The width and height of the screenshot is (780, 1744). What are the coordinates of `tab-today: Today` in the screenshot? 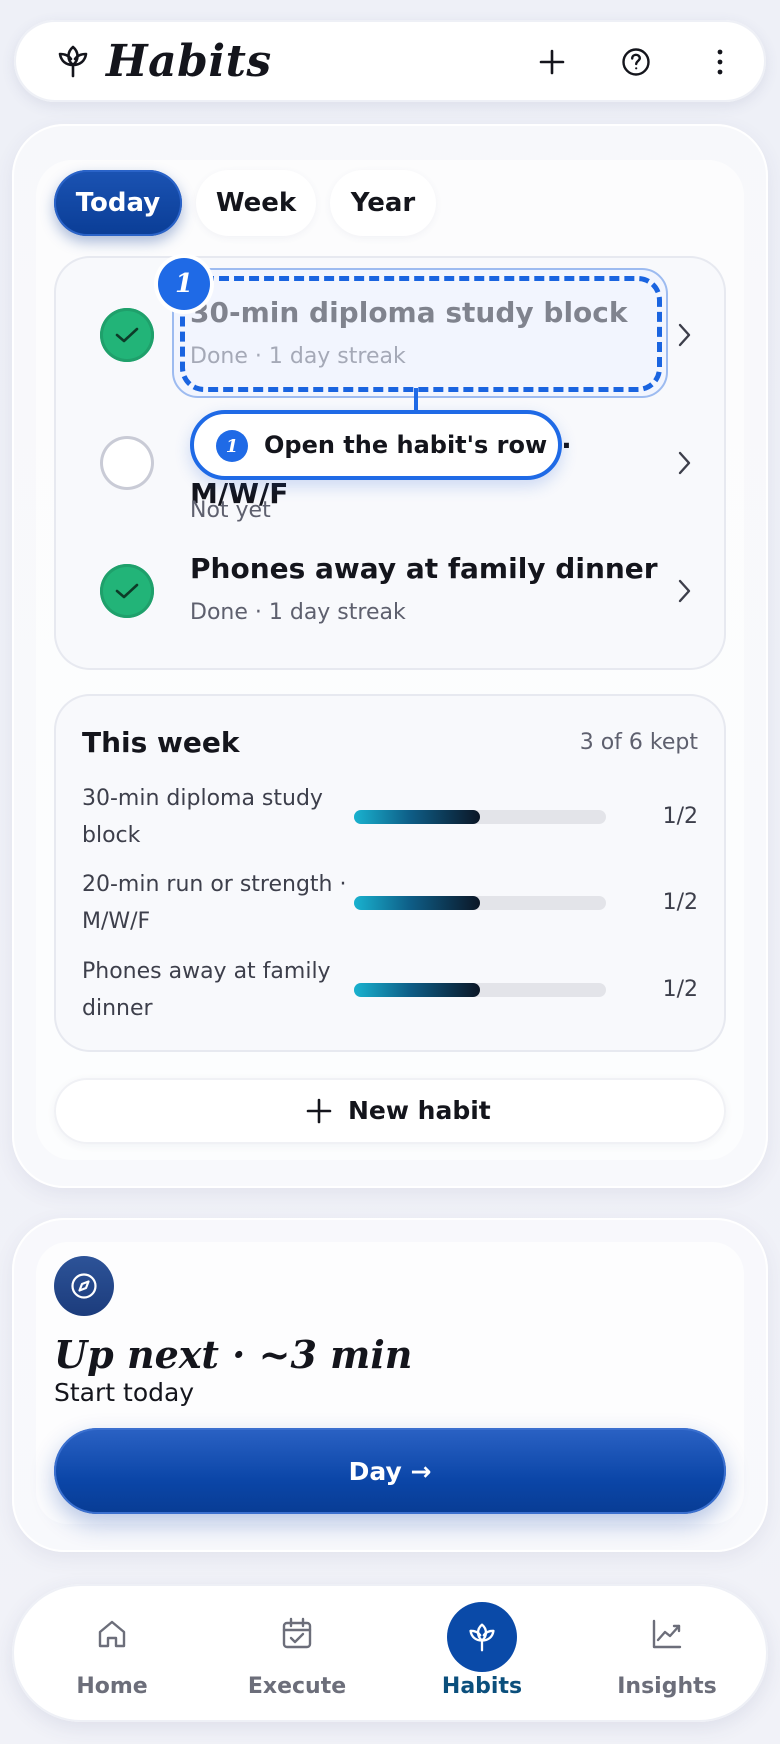 It's located at (118, 203).